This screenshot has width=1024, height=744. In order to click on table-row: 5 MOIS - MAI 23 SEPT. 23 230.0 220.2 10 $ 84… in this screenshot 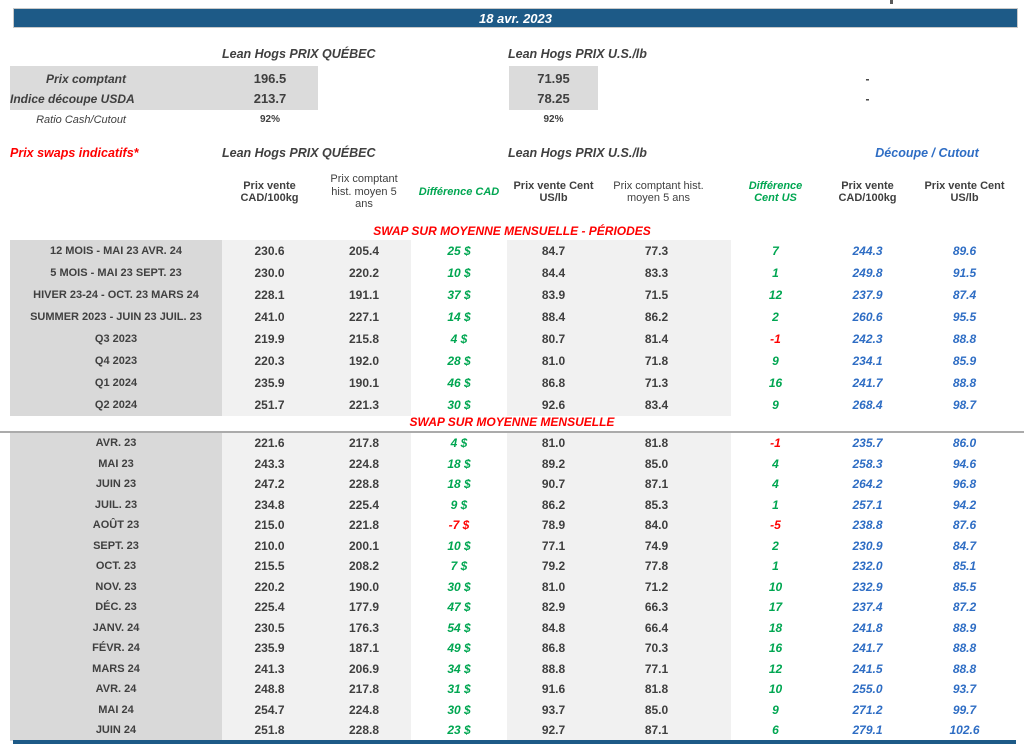, I will do `click(512, 272)`.